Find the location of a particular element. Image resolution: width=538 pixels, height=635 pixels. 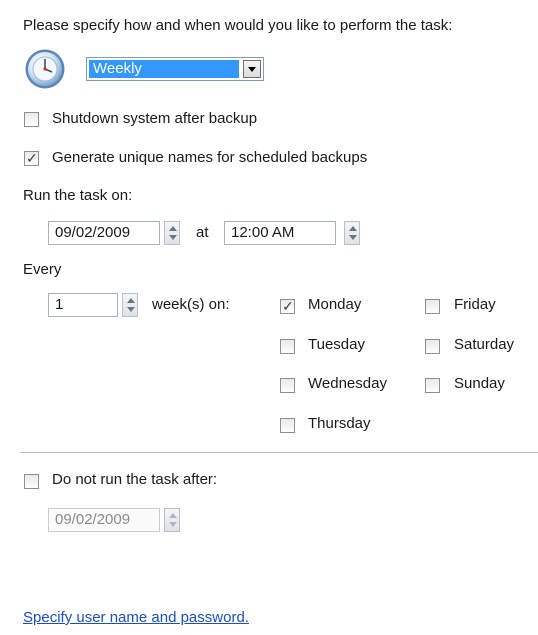

day-label-thursday: Thursday is located at coordinates (339, 423).